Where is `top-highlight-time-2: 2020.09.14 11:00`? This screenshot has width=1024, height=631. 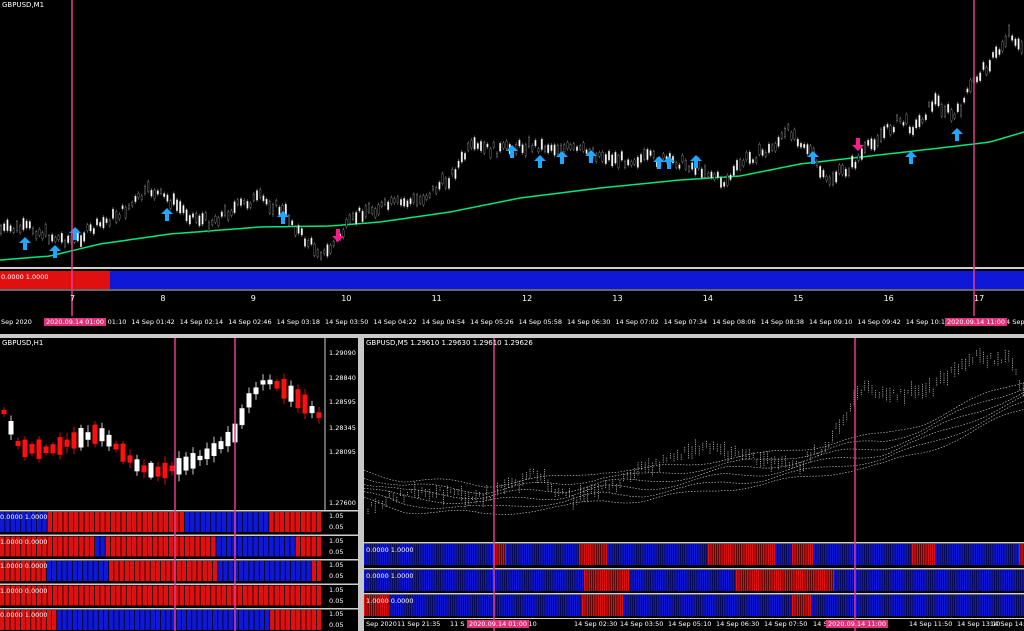
top-highlight-time-2: 2020.09.14 11:00 is located at coordinates (976, 322).